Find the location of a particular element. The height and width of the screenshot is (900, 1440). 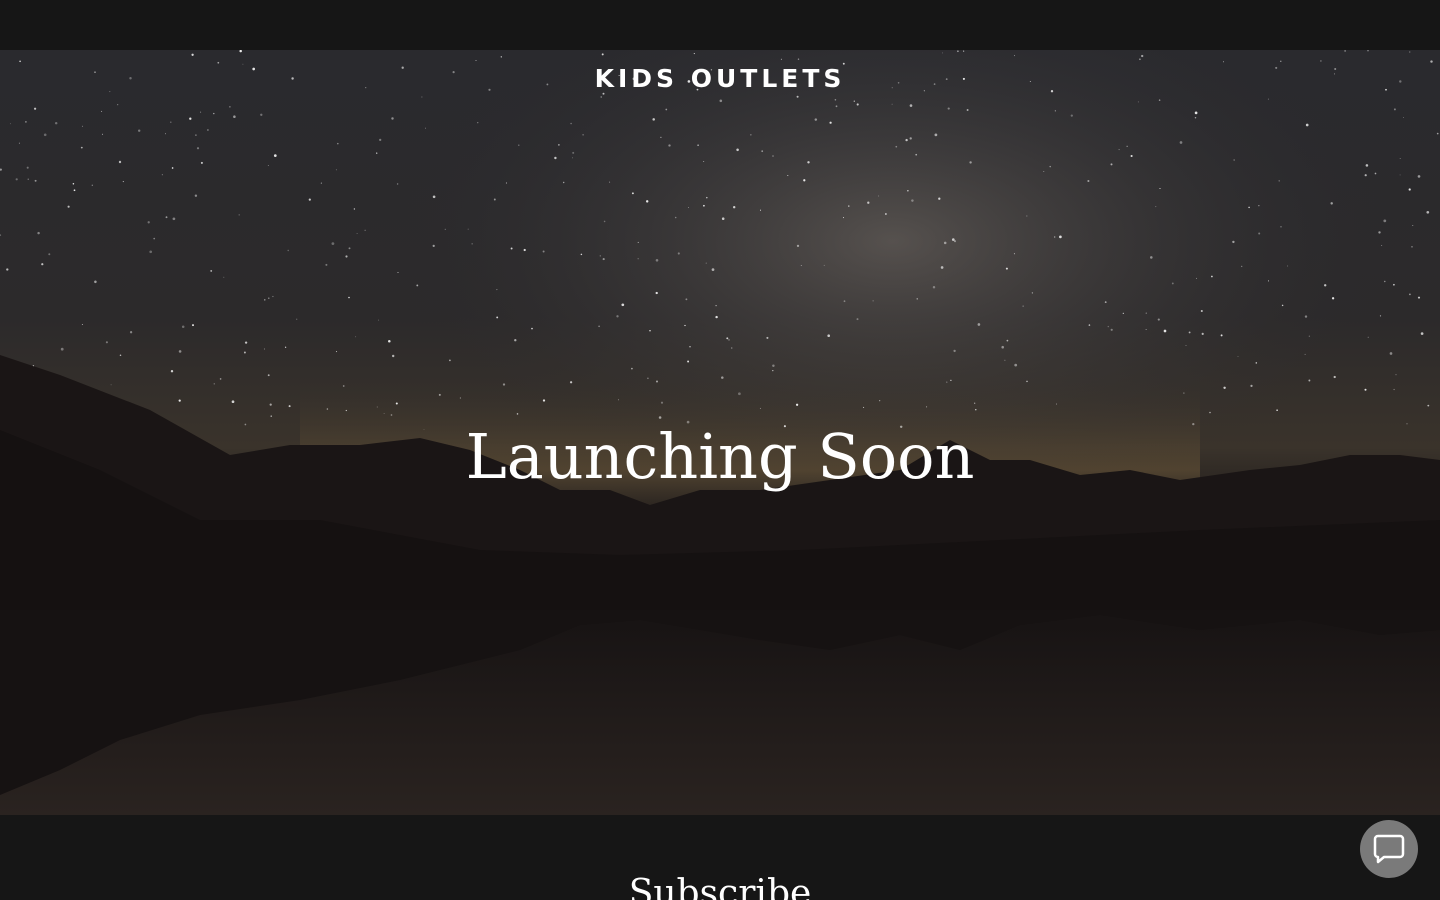

subscribe-title: Subscribe is located at coordinates (720, 886).